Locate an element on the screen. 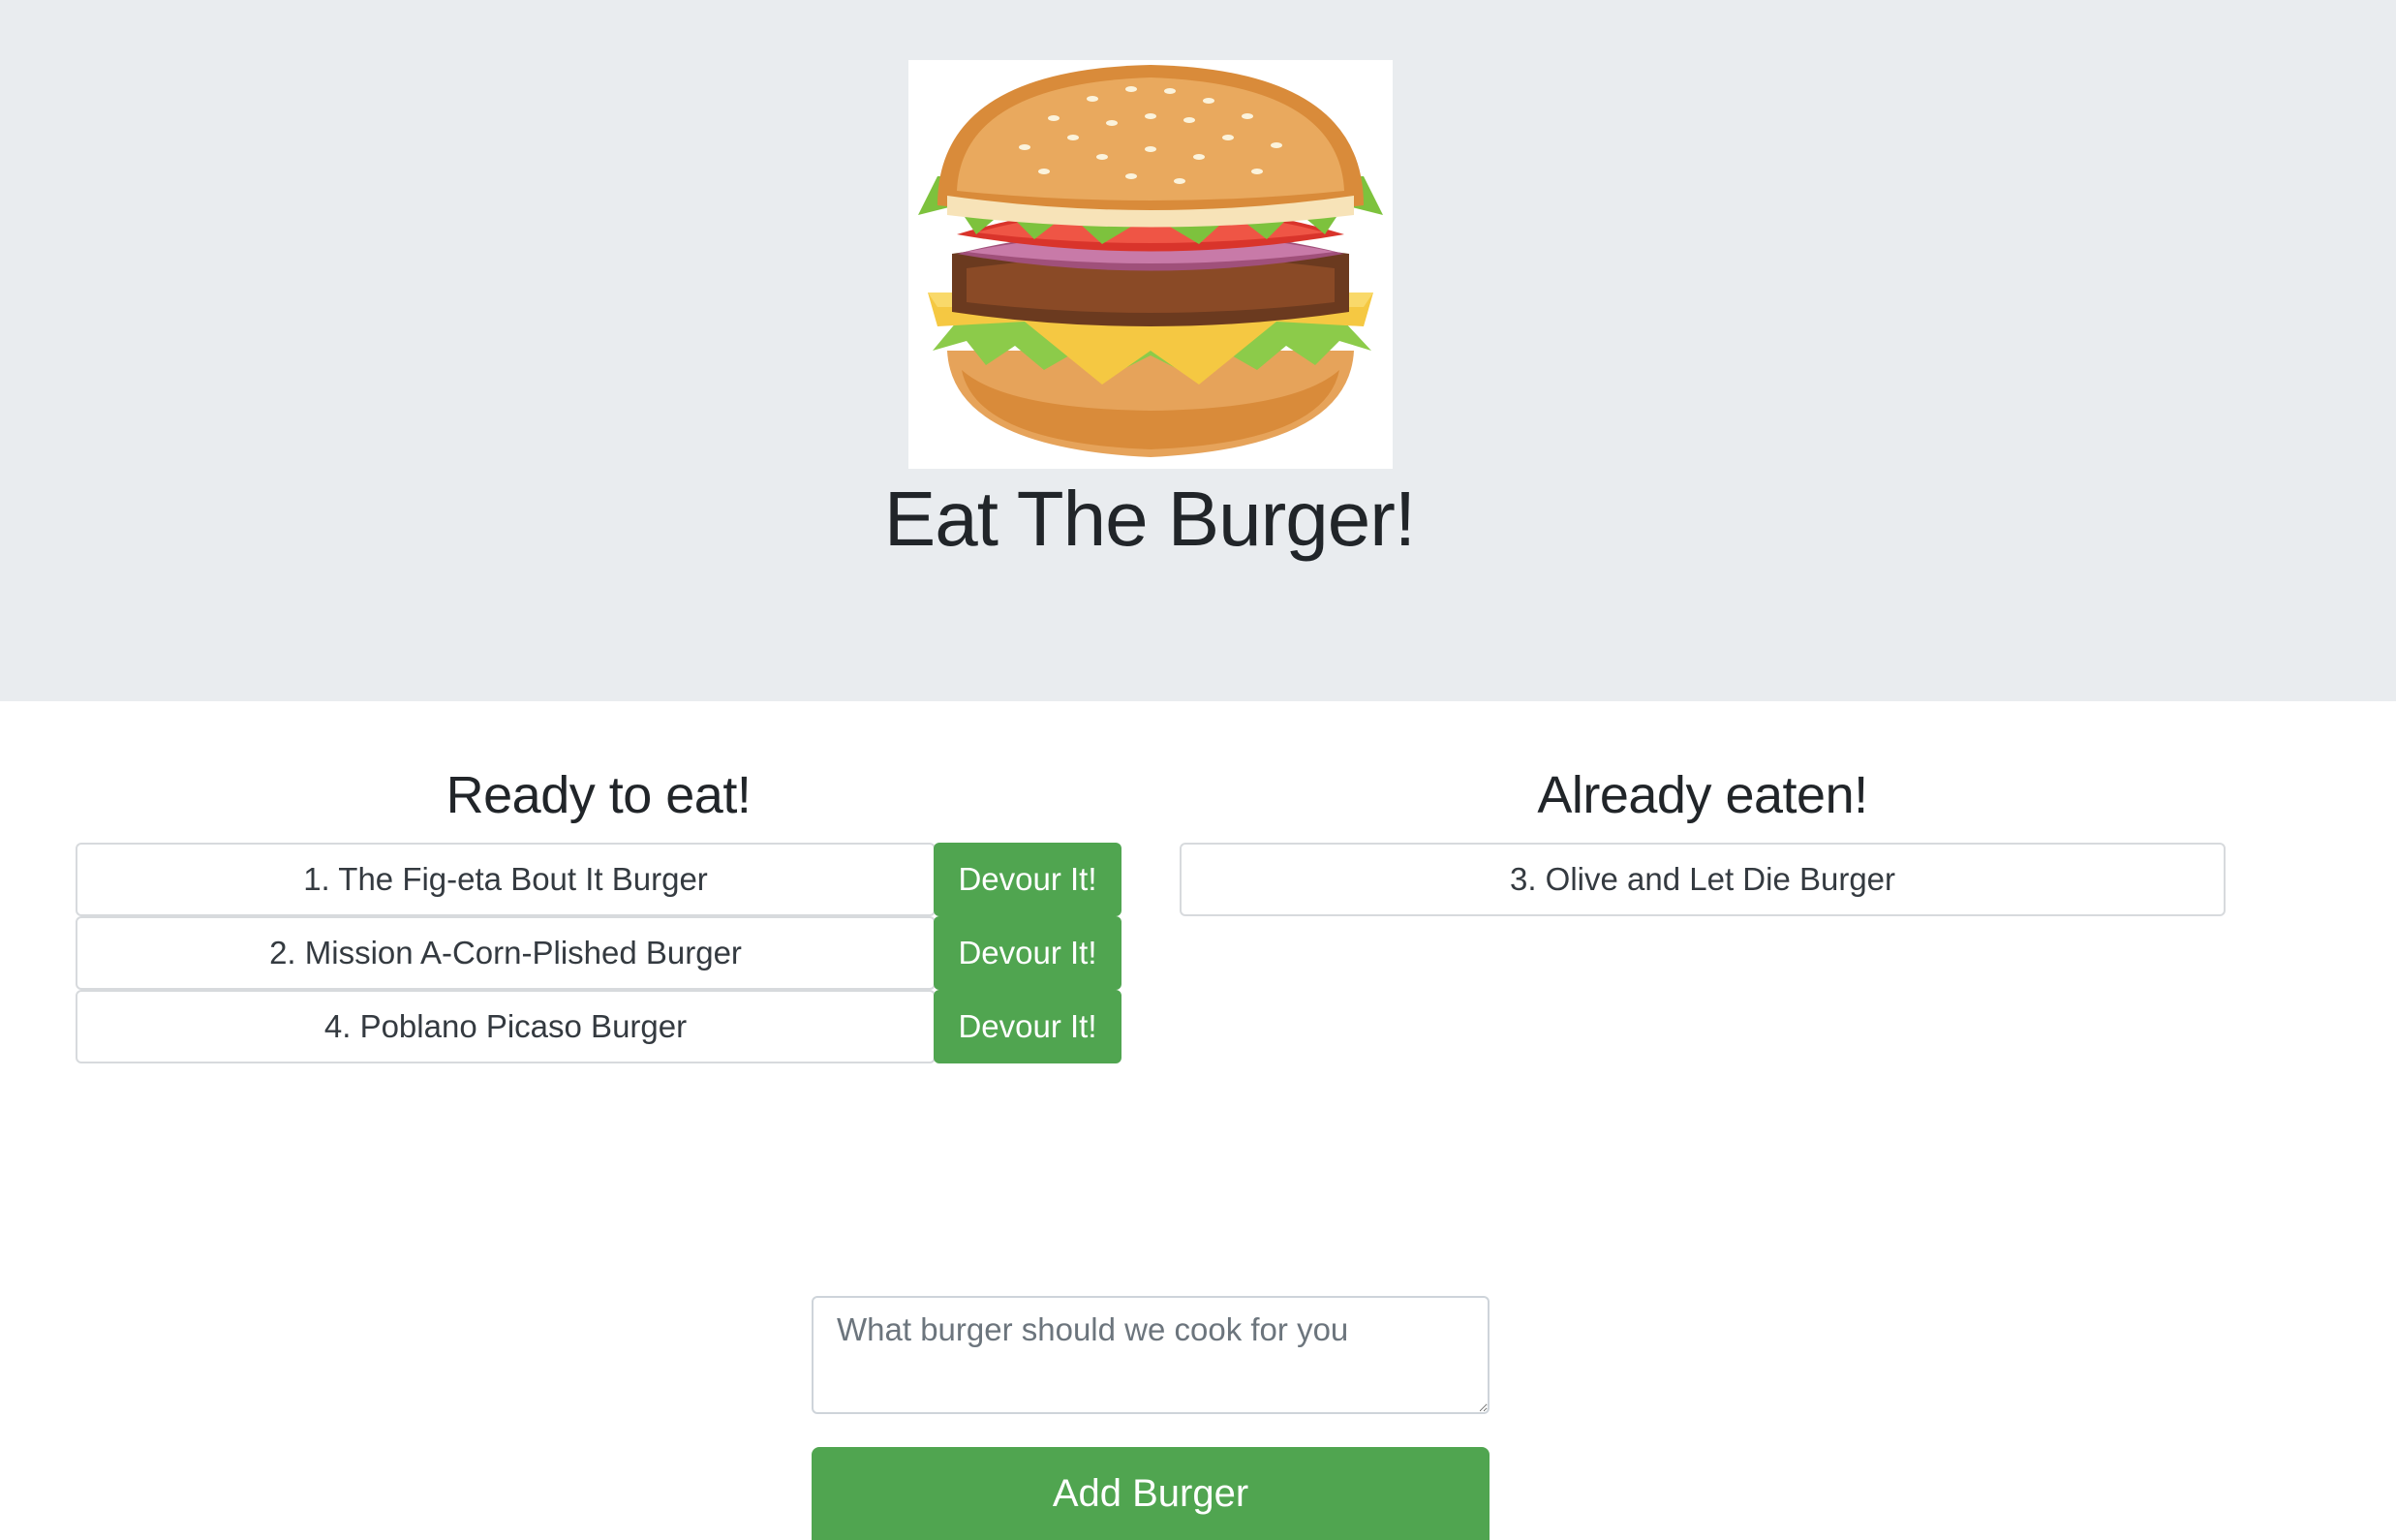  list-item: 4. Poblano Picaso Burger Devour It! is located at coordinates (599, 1026).